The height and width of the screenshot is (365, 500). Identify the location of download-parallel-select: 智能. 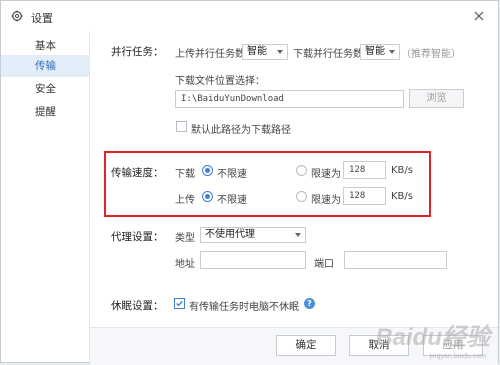
(380, 52).